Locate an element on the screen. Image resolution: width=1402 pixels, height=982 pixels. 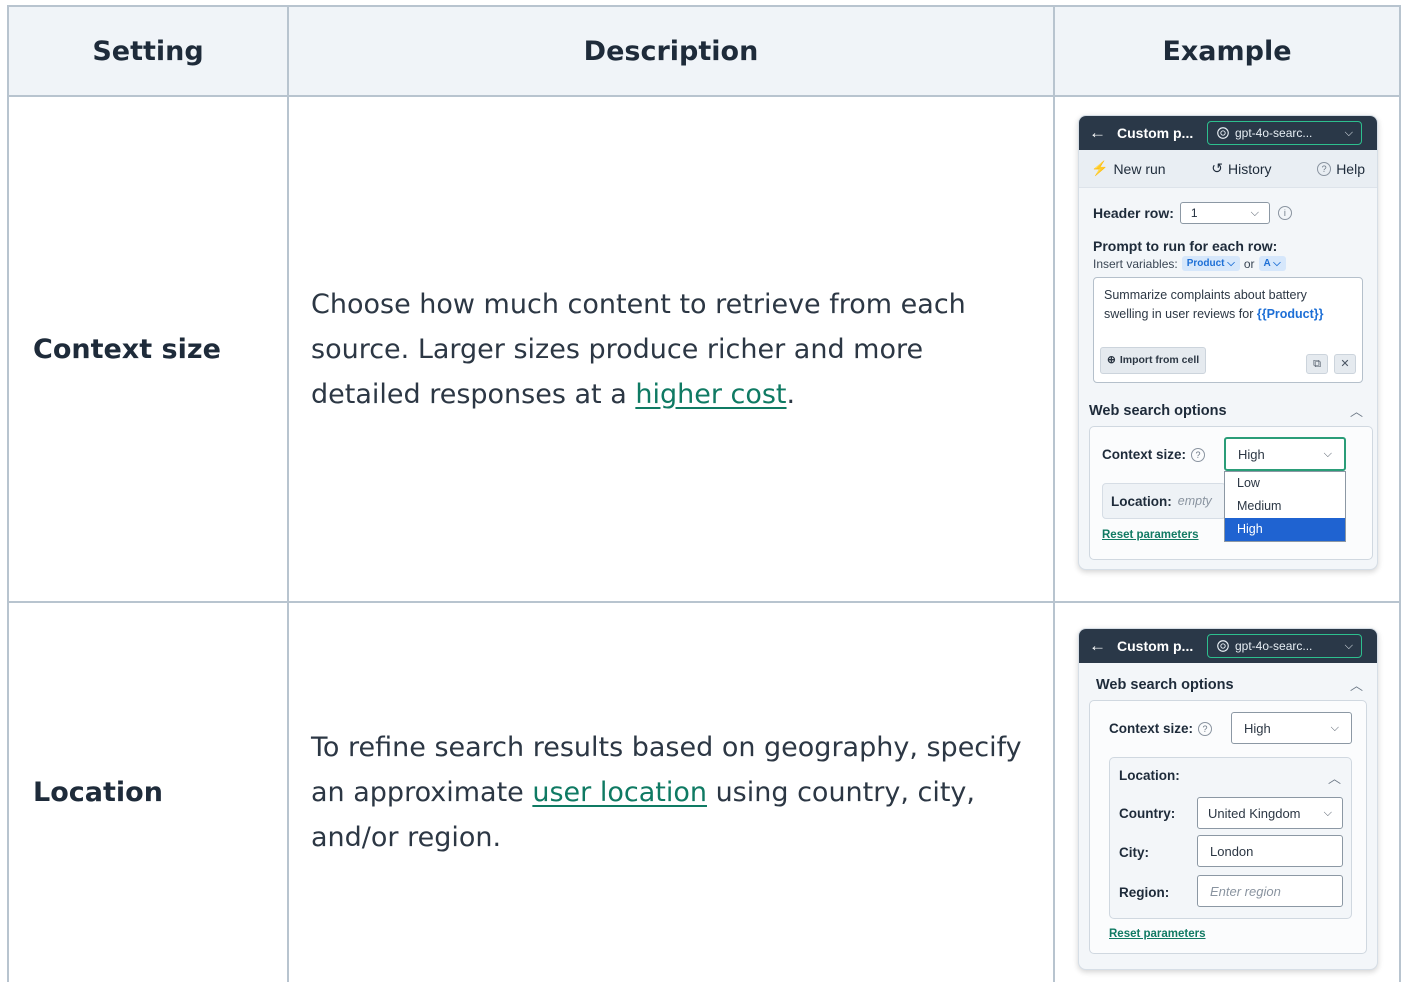
header-row-select: 1 ⌵ is located at coordinates (1224, 213).